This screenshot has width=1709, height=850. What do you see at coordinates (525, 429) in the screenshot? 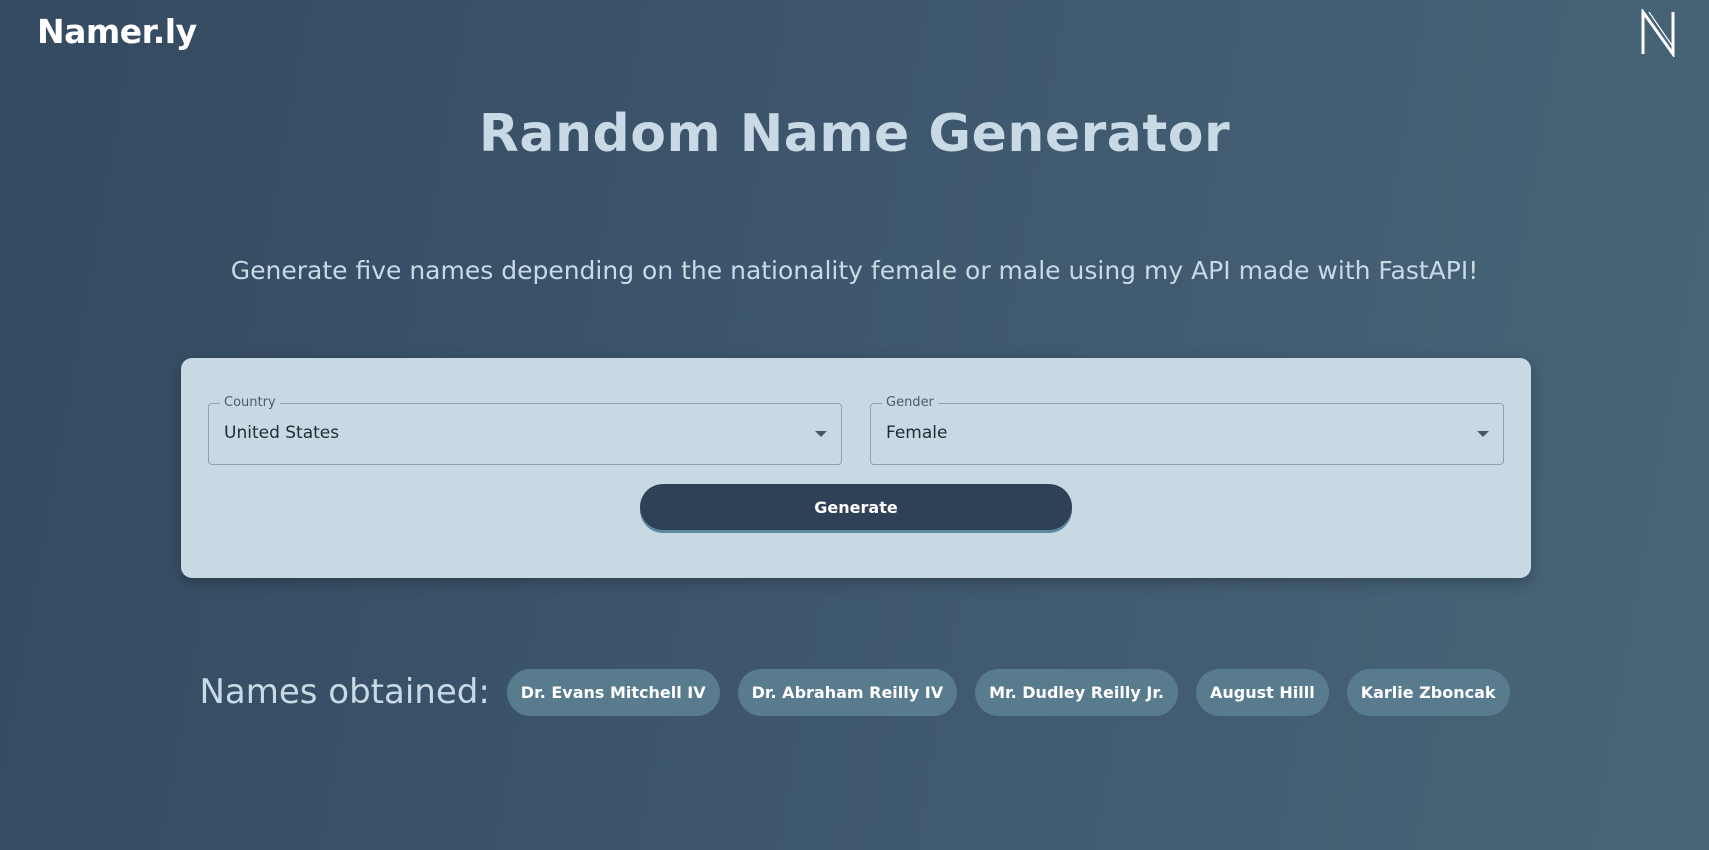
I see `country-select: Country United States` at bounding box center [525, 429].